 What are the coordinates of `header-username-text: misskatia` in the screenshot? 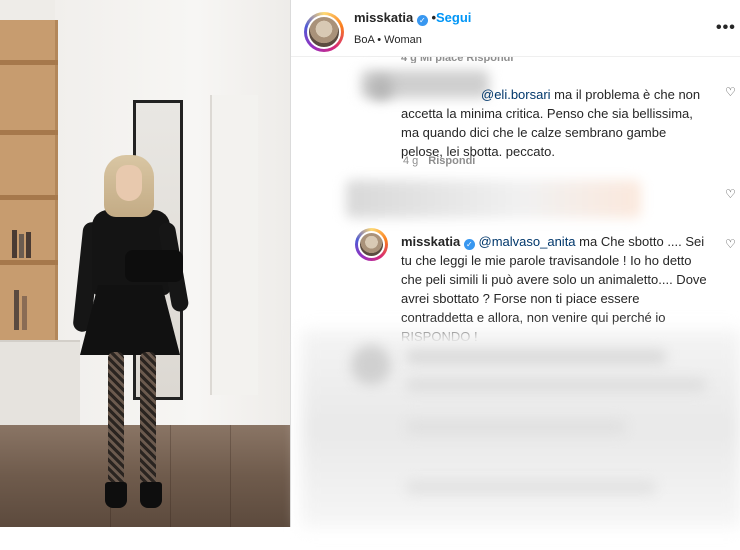 It's located at (383, 17).